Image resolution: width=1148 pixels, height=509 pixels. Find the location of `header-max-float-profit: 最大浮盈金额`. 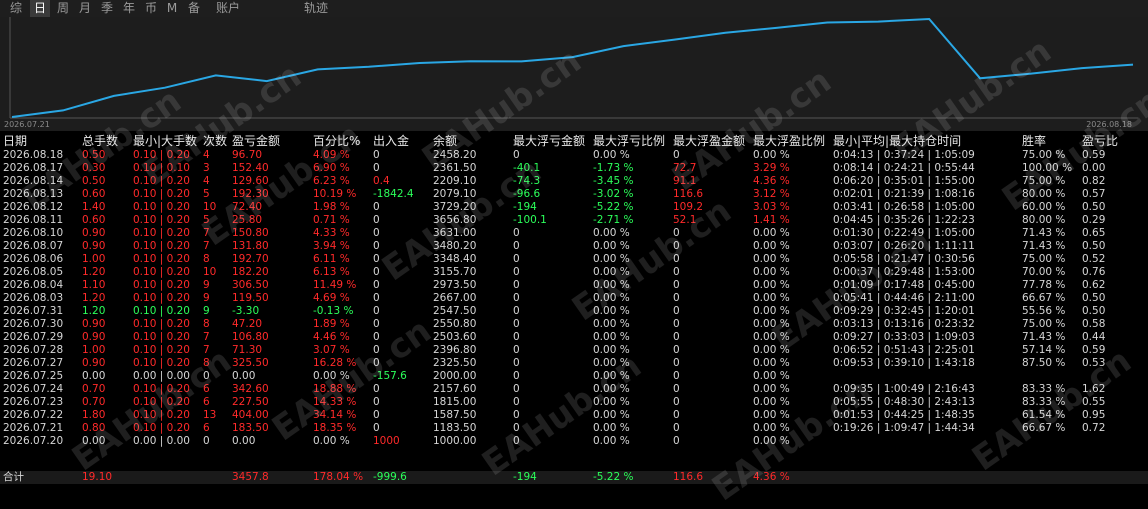

header-max-float-profit: 最大浮盈金额 is located at coordinates (709, 141).